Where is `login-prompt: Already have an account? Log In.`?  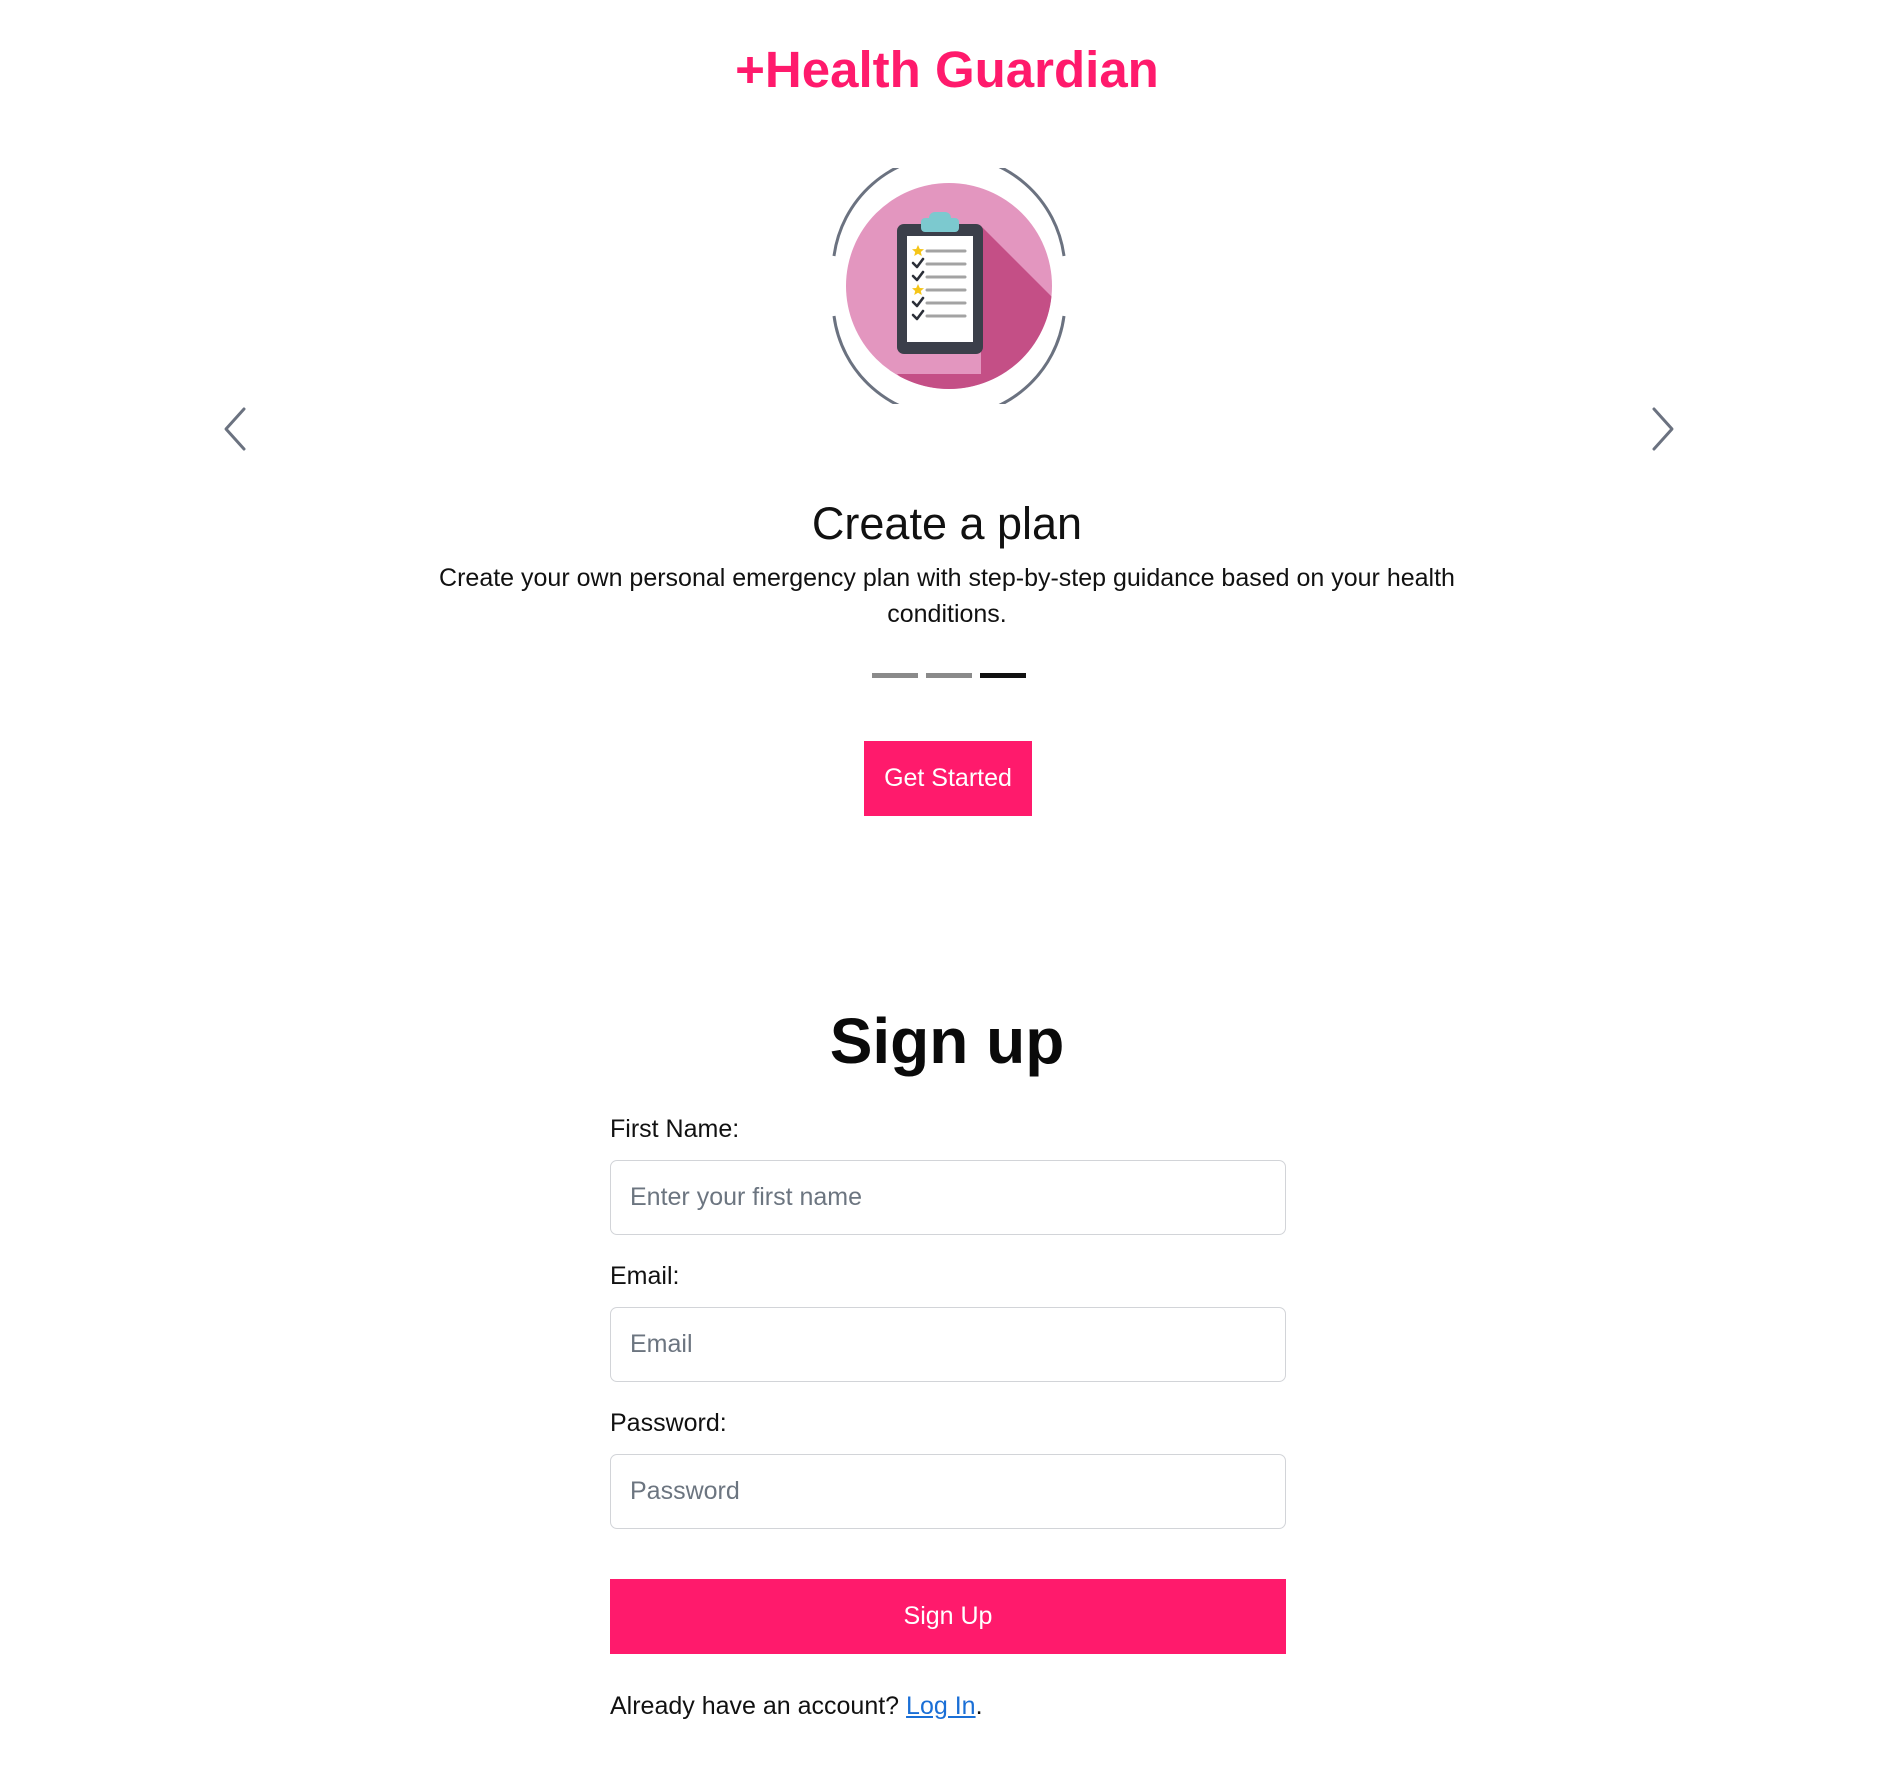 login-prompt: Already have an account? Log In. is located at coordinates (796, 1706).